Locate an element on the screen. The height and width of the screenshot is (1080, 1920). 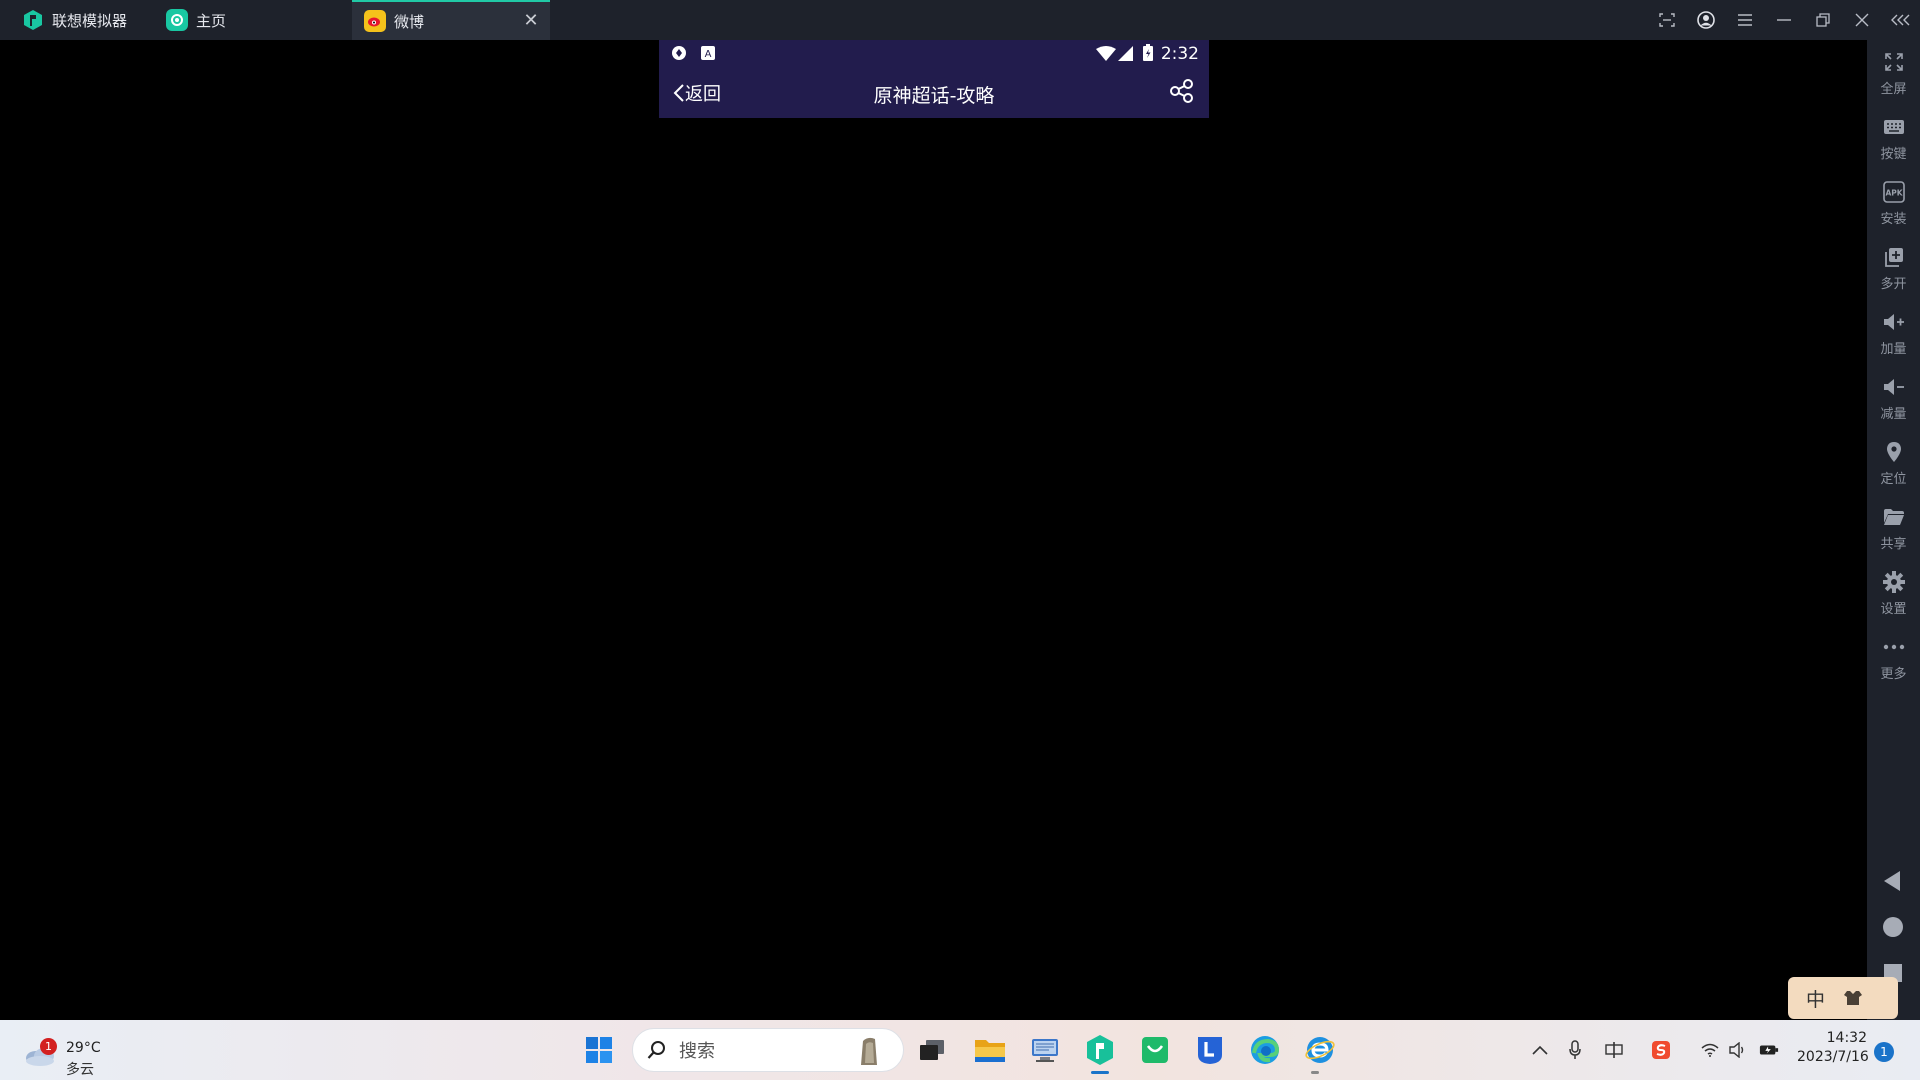
close-tab-icon: ✕ is located at coordinates (531, 21).